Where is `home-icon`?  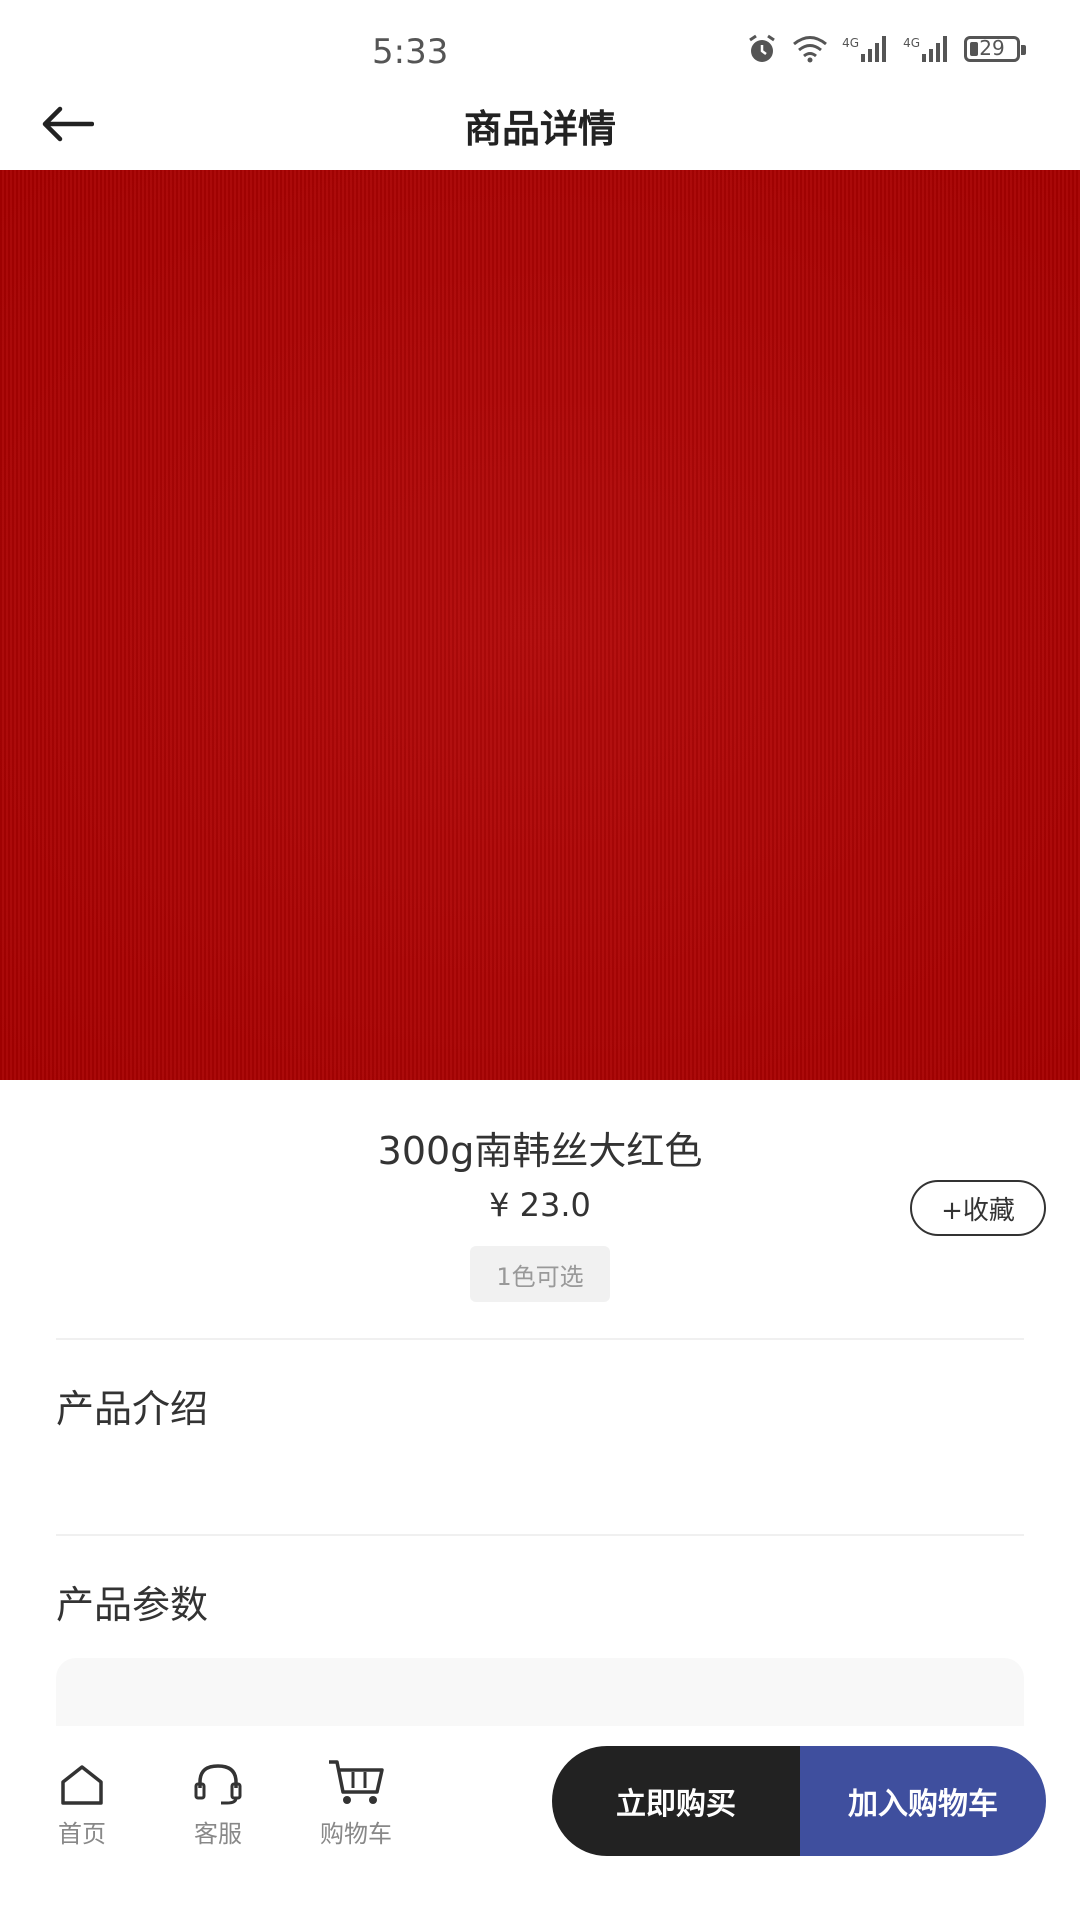 home-icon is located at coordinates (82, 1785).